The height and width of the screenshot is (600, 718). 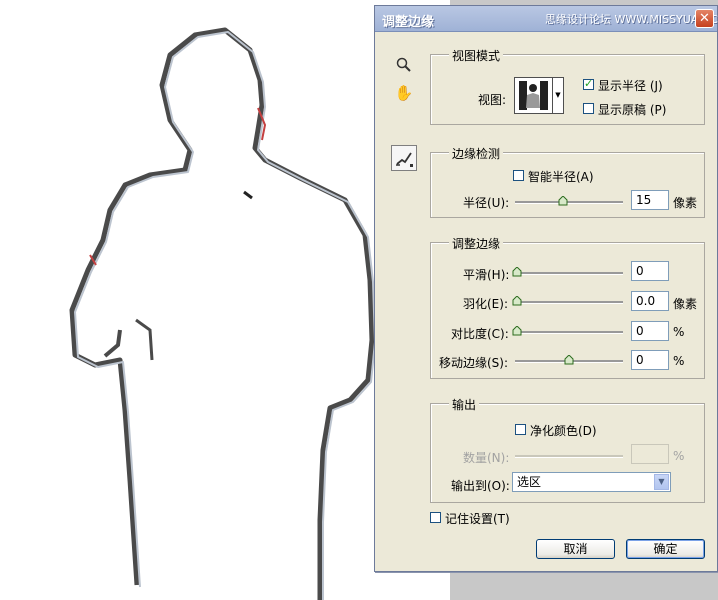 I want to click on close-icon: ✕, so click(x=704, y=18).